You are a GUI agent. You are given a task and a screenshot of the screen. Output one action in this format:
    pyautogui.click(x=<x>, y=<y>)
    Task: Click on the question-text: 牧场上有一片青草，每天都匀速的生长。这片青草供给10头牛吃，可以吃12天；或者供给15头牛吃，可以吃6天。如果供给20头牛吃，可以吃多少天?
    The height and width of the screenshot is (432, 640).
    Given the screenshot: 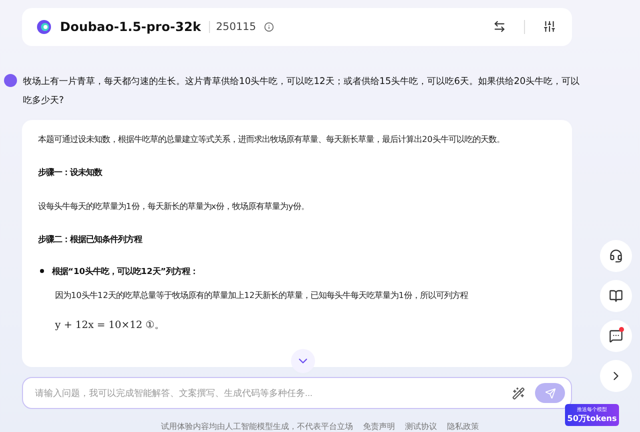 What is the action you would take?
    pyautogui.click(x=301, y=91)
    